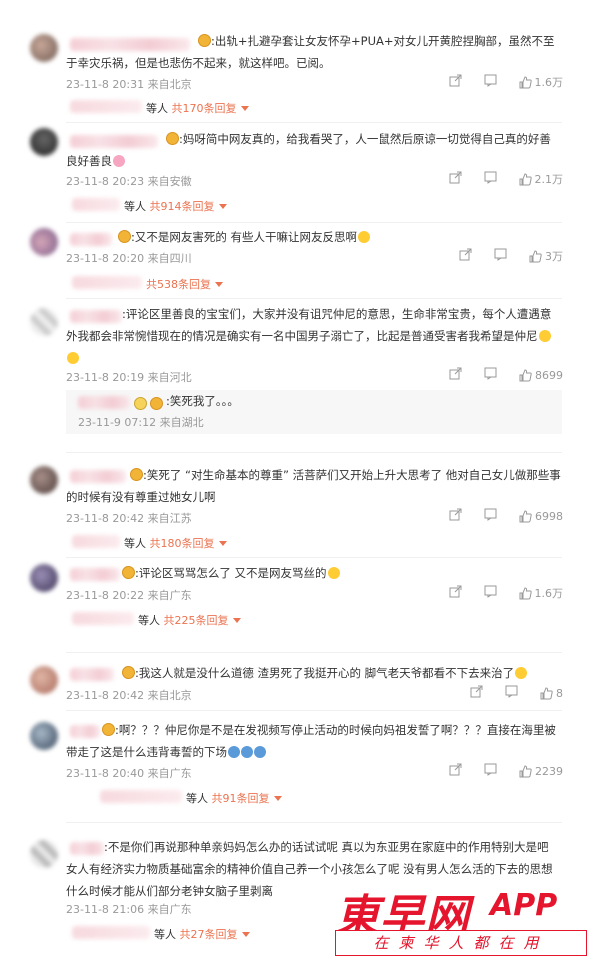  I want to click on comment-text: :又不是网友害死的 有些人干嘛让网友反思啊, so click(314, 237).